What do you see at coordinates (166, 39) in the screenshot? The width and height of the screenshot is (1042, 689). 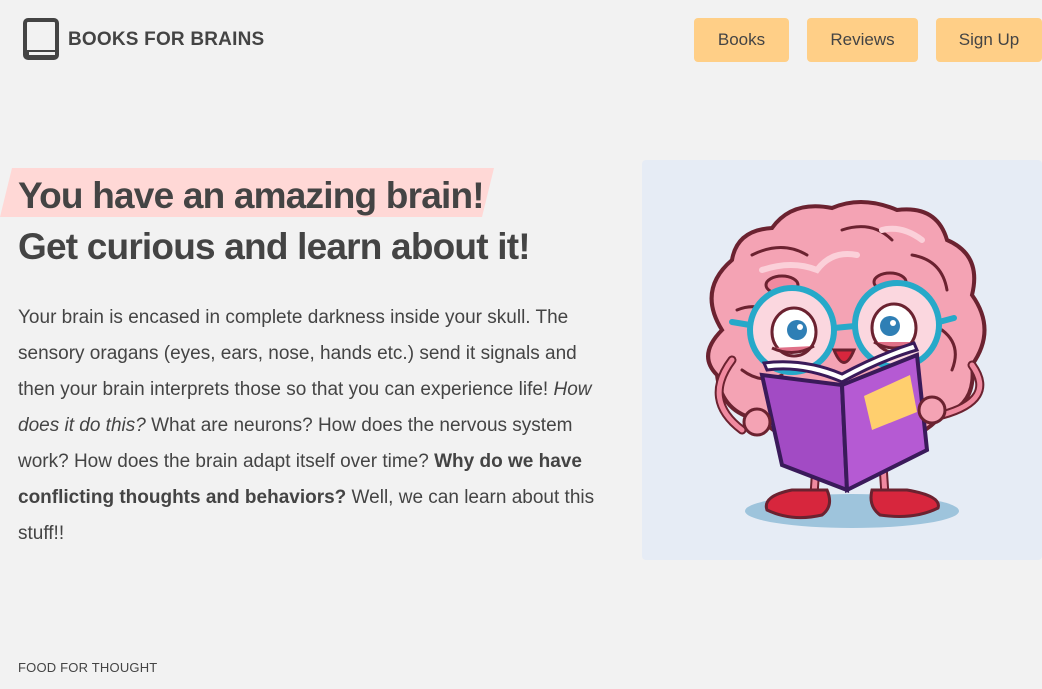 I see `brand-name: BOOKS FOR BRAINS` at bounding box center [166, 39].